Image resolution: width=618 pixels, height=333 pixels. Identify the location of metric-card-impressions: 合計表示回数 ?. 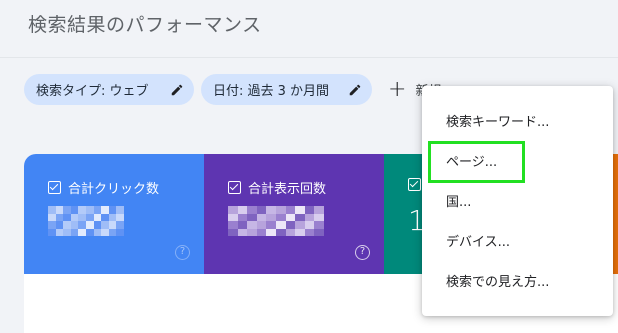
(294, 214).